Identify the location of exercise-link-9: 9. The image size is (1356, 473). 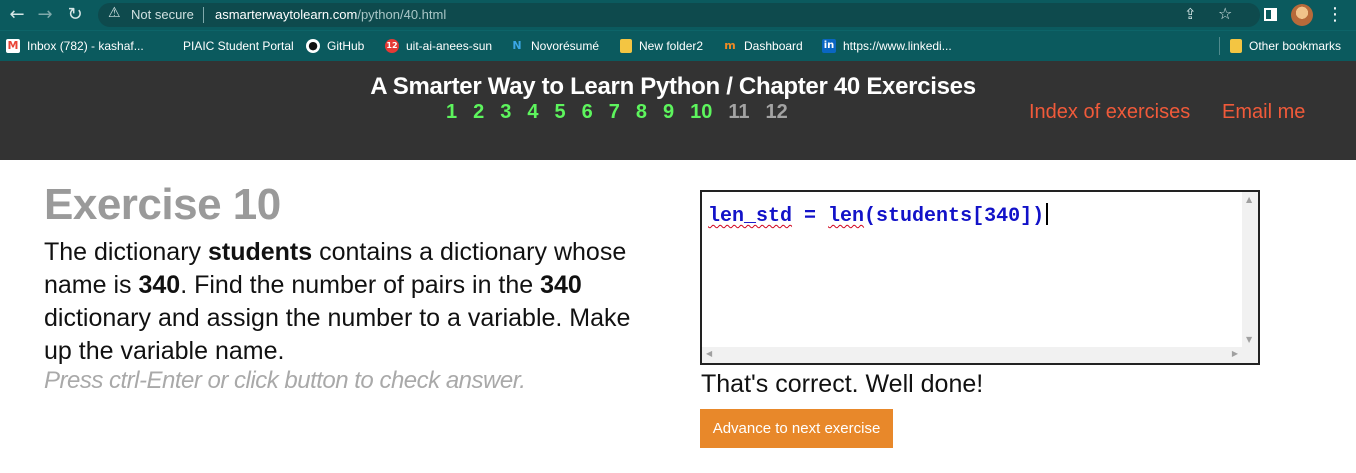
(668, 112).